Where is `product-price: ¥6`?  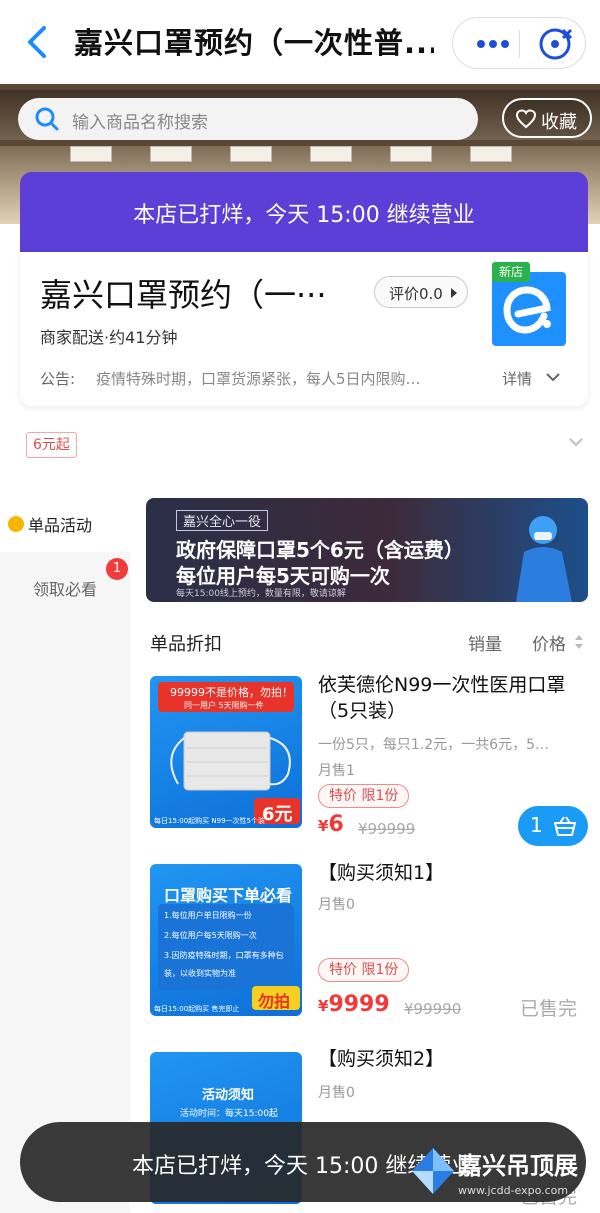
product-price: ¥6 is located at coordinates (331, 824).